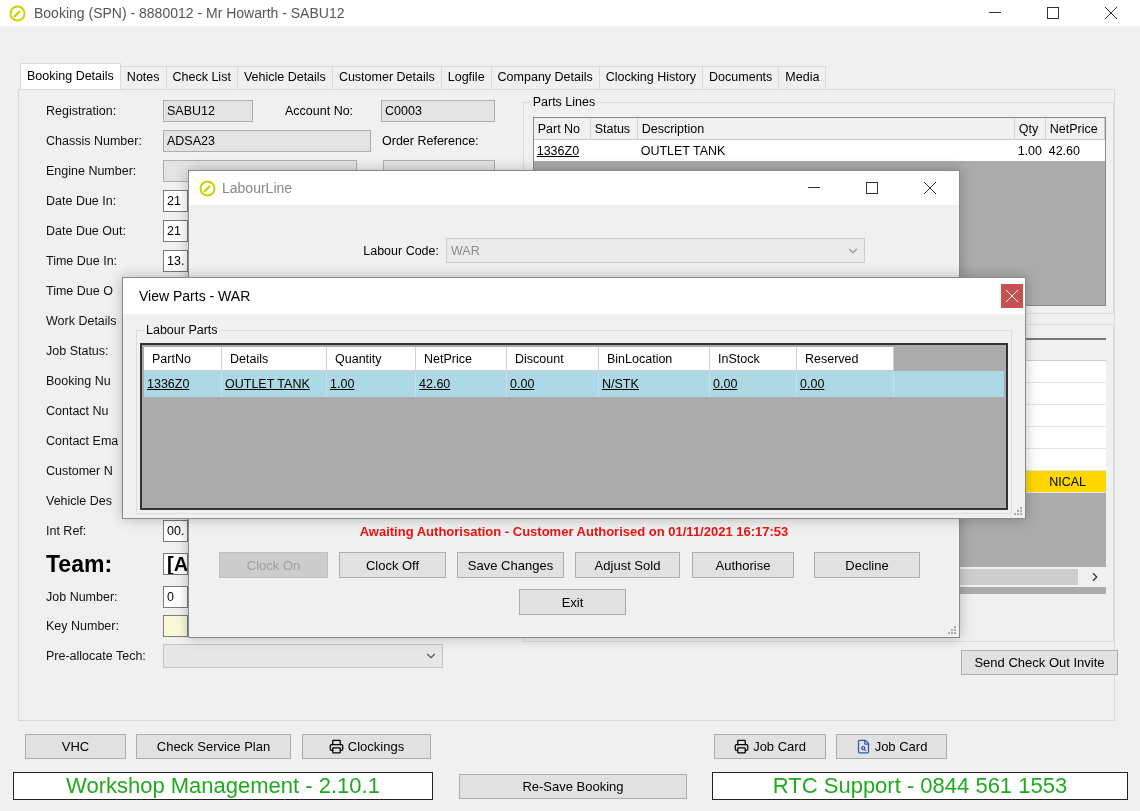 The height and width of the screenshot is (811, 1140). Describe the element at coordinates (175, 564) in the screenshot. I see `text-field: [A` at that location.